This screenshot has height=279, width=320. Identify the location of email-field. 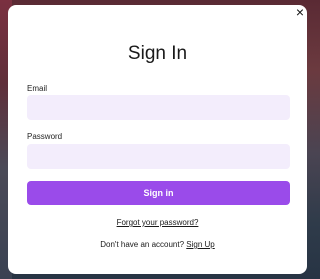
(158, 107).